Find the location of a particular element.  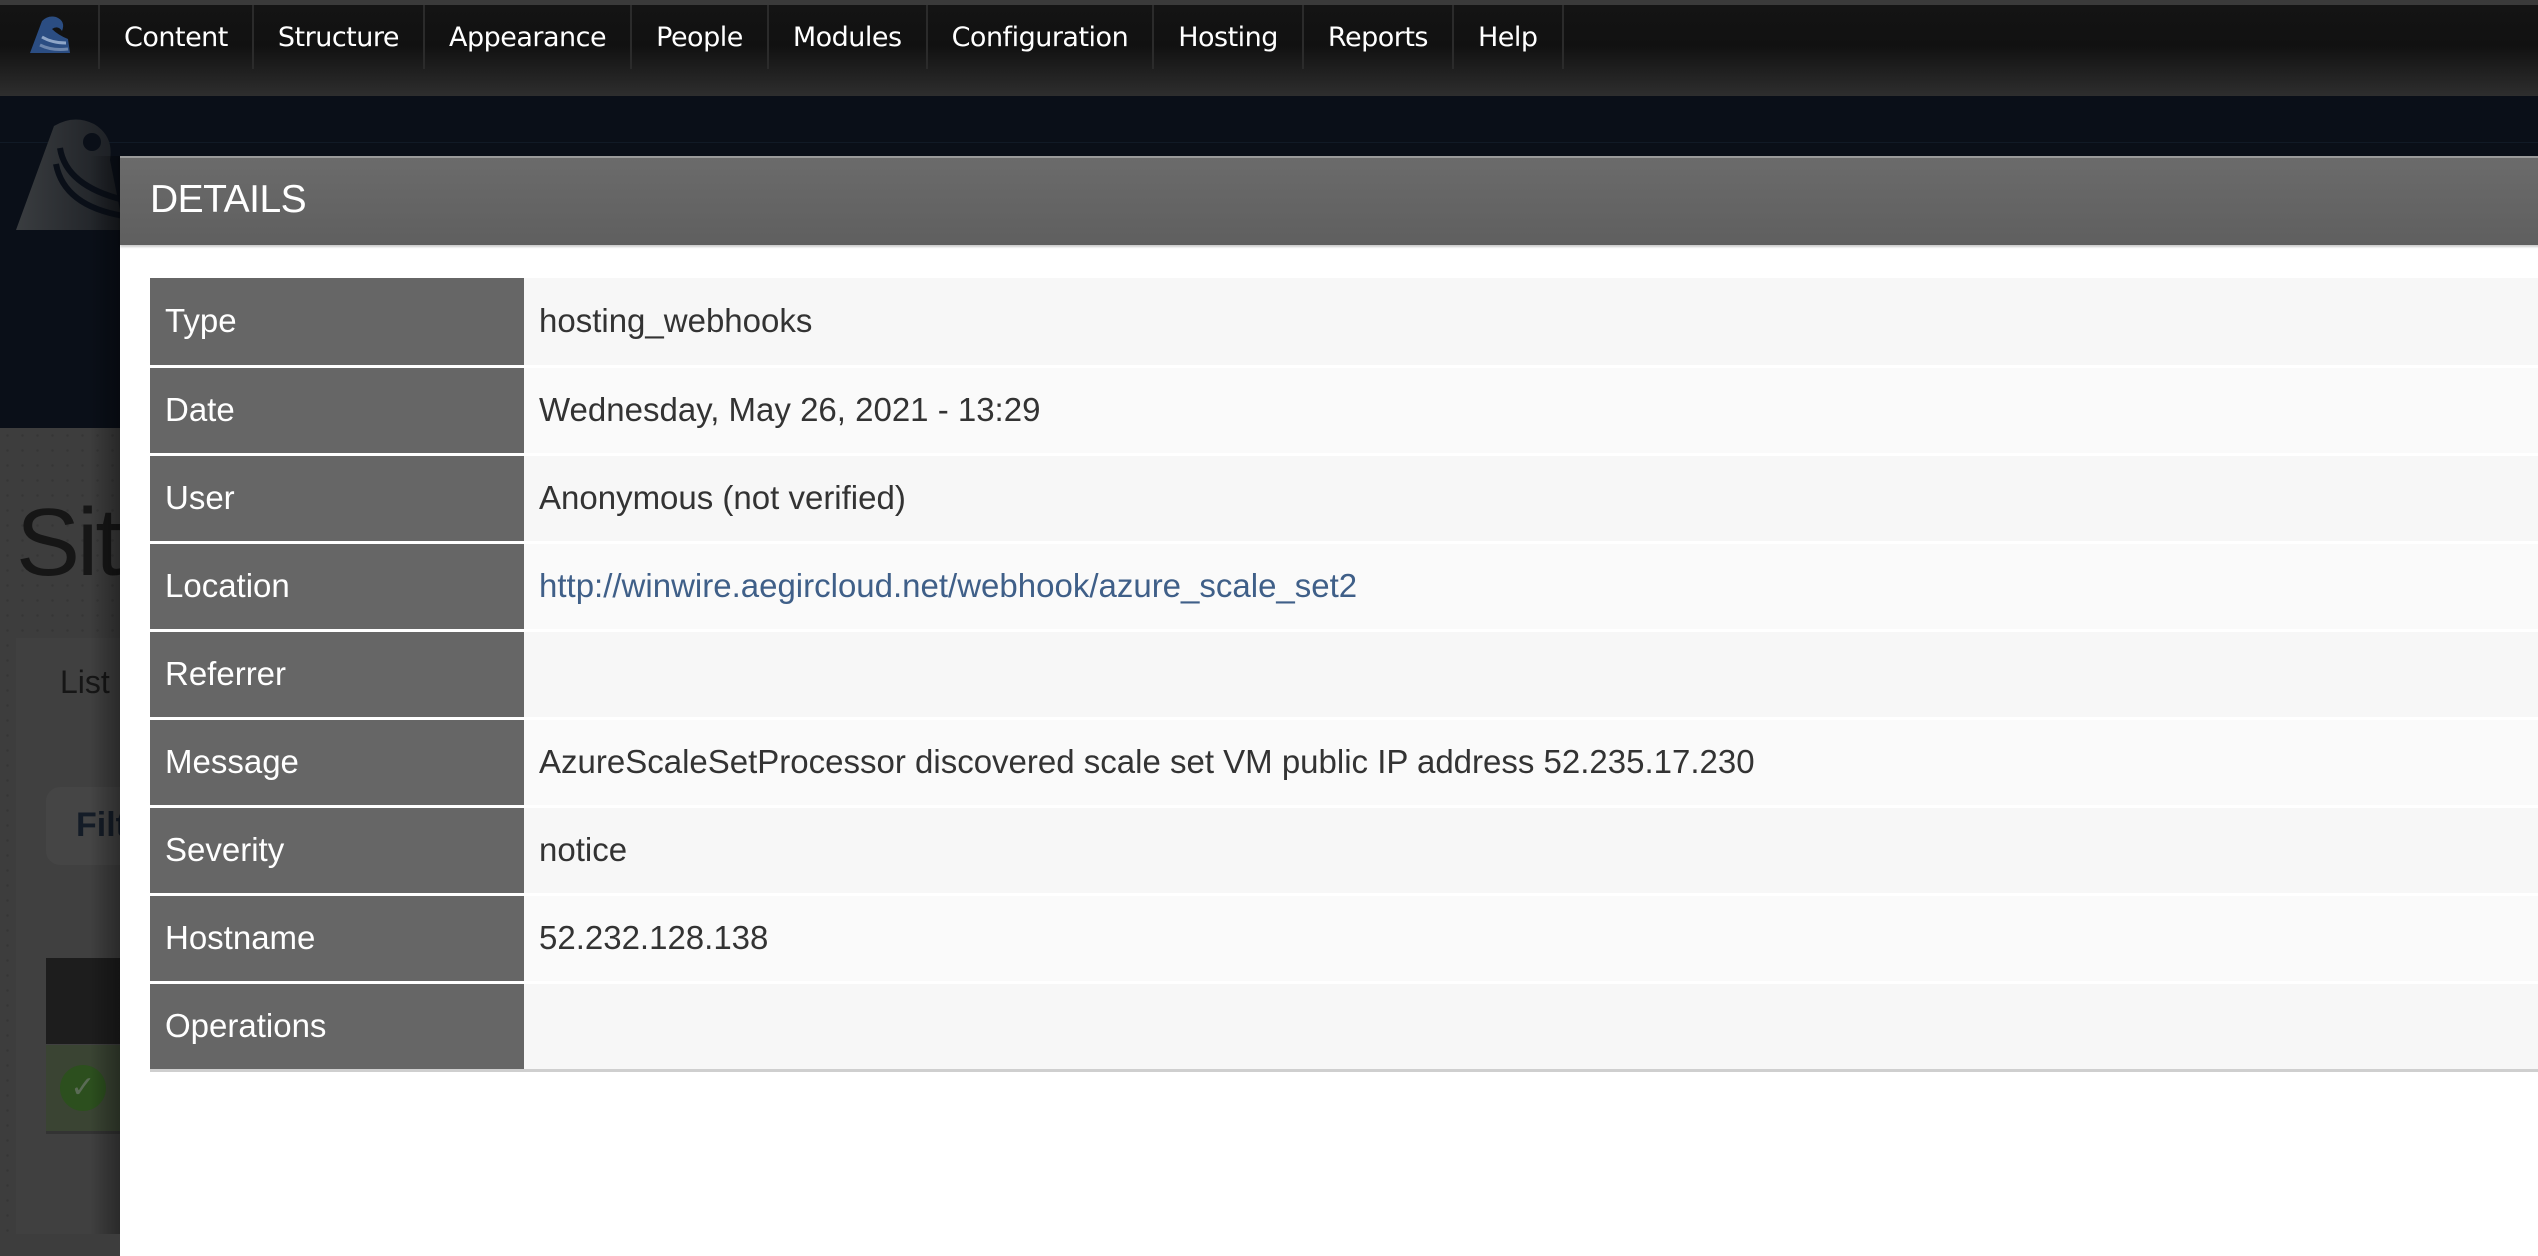

toolbar-item-help: Help is located at coordinates (1509, 37).